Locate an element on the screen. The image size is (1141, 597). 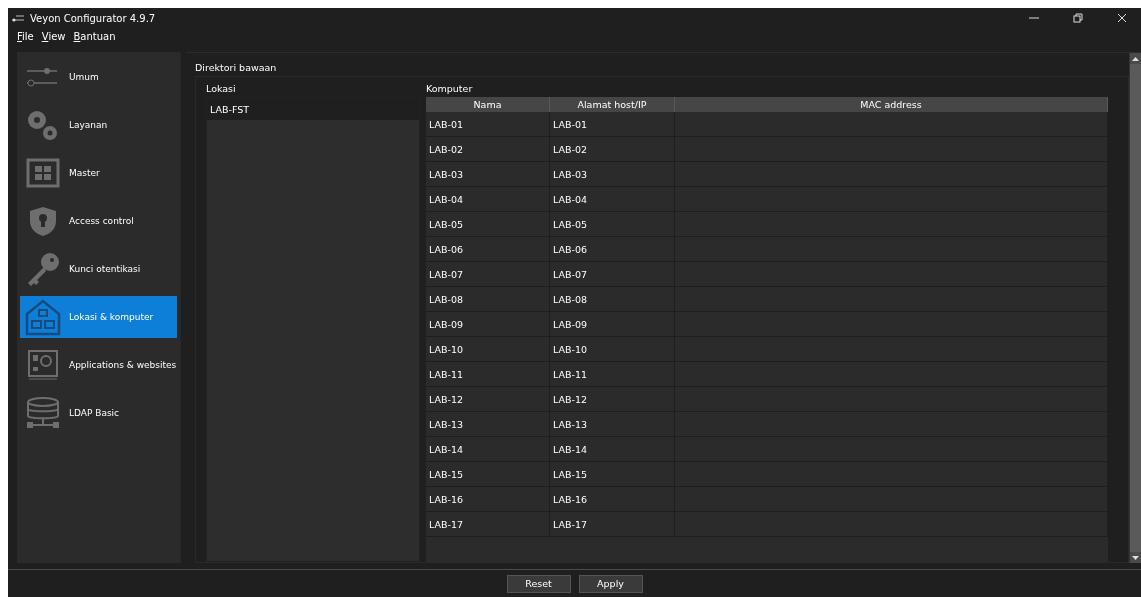
menu-item: Bantuan is located at coordinates (94, 36).